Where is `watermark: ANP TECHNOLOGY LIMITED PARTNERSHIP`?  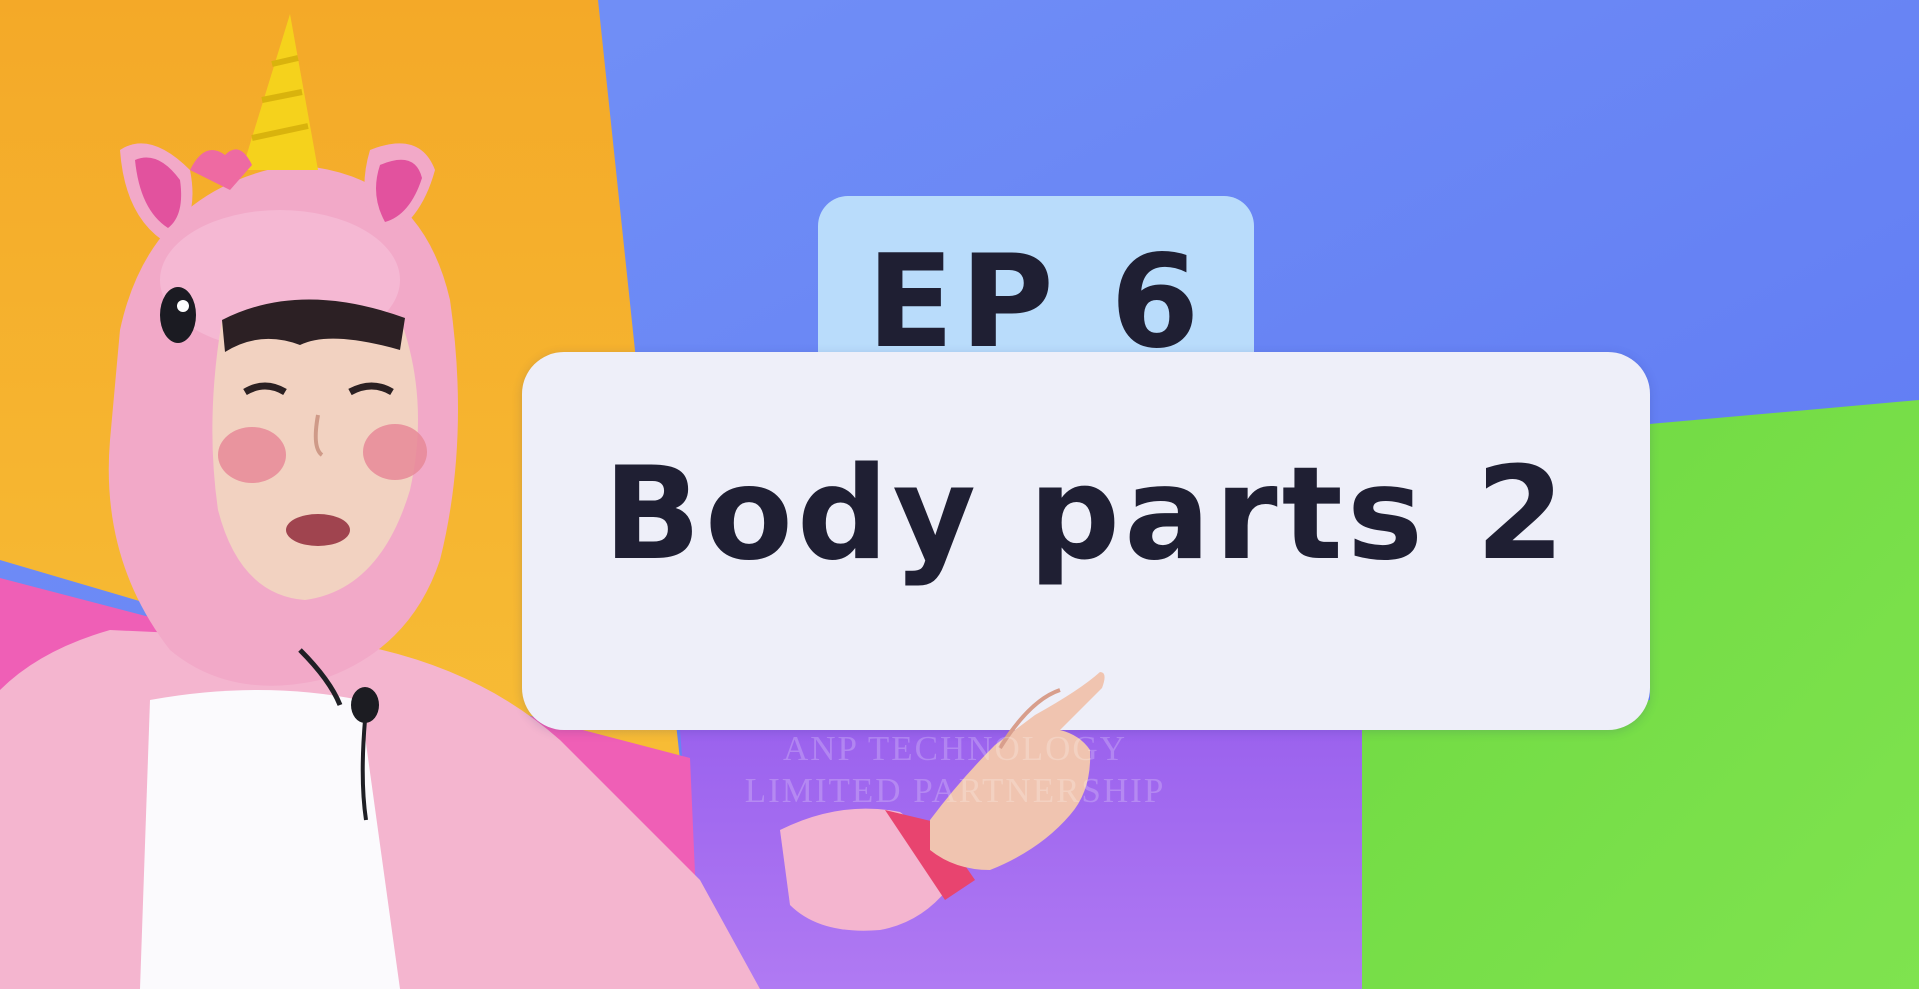
watermark: ANP TECHNOLOGY LIMITED PARTNERSHIP is located at coordinates (955, 770).